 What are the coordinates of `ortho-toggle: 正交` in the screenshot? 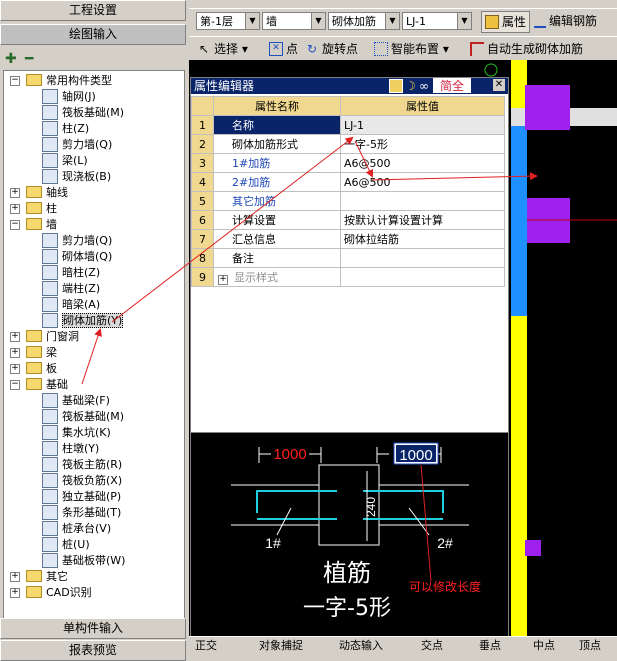 It's located at (206, 644).